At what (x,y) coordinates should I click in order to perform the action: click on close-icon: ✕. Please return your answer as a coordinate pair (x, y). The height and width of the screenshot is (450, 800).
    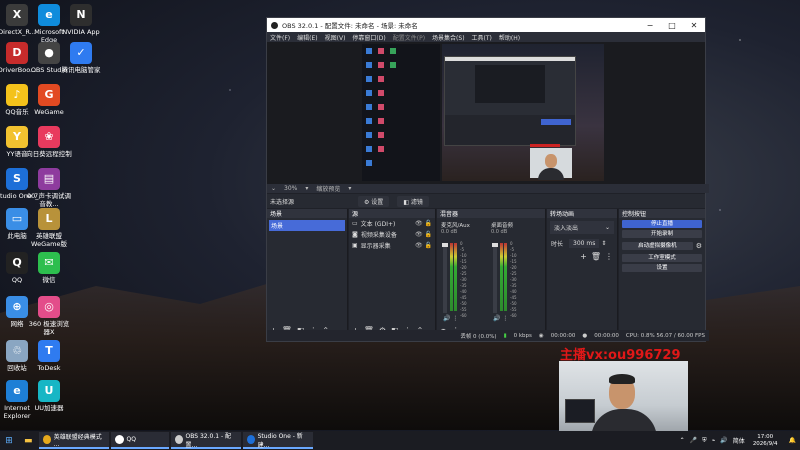
    Looking at the image, I should click on (694, 25).